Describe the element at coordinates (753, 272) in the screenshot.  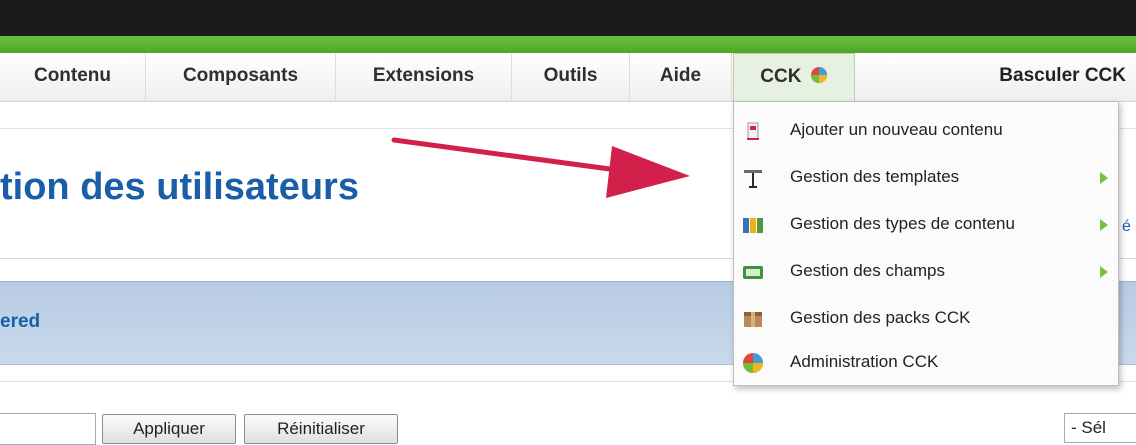
I see `fields-icon` at that location.